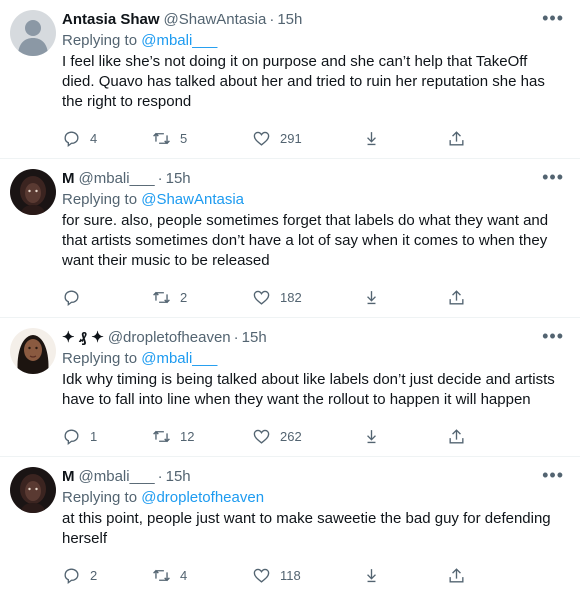 This screenshot has height=600, width=580. I want to click on replying-to: Replying to @dropletofheaven, so click(314, 498).